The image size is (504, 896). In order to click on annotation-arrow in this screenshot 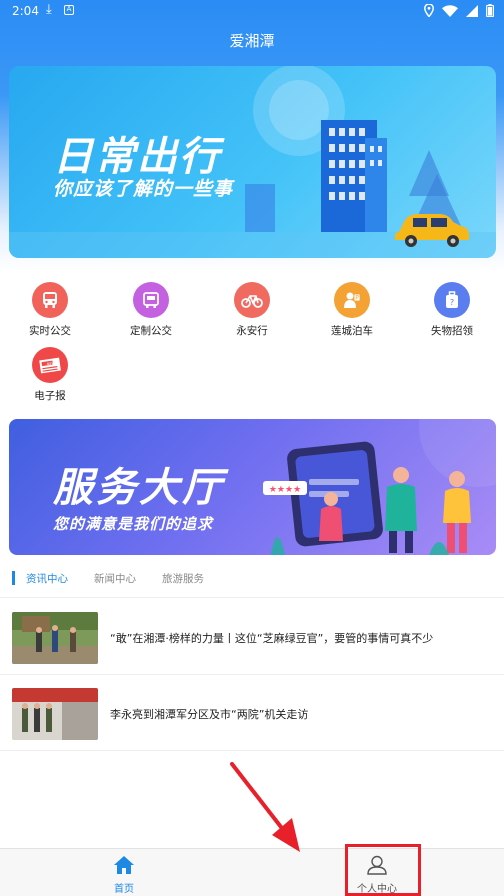, I will do `click(265, 807)`.